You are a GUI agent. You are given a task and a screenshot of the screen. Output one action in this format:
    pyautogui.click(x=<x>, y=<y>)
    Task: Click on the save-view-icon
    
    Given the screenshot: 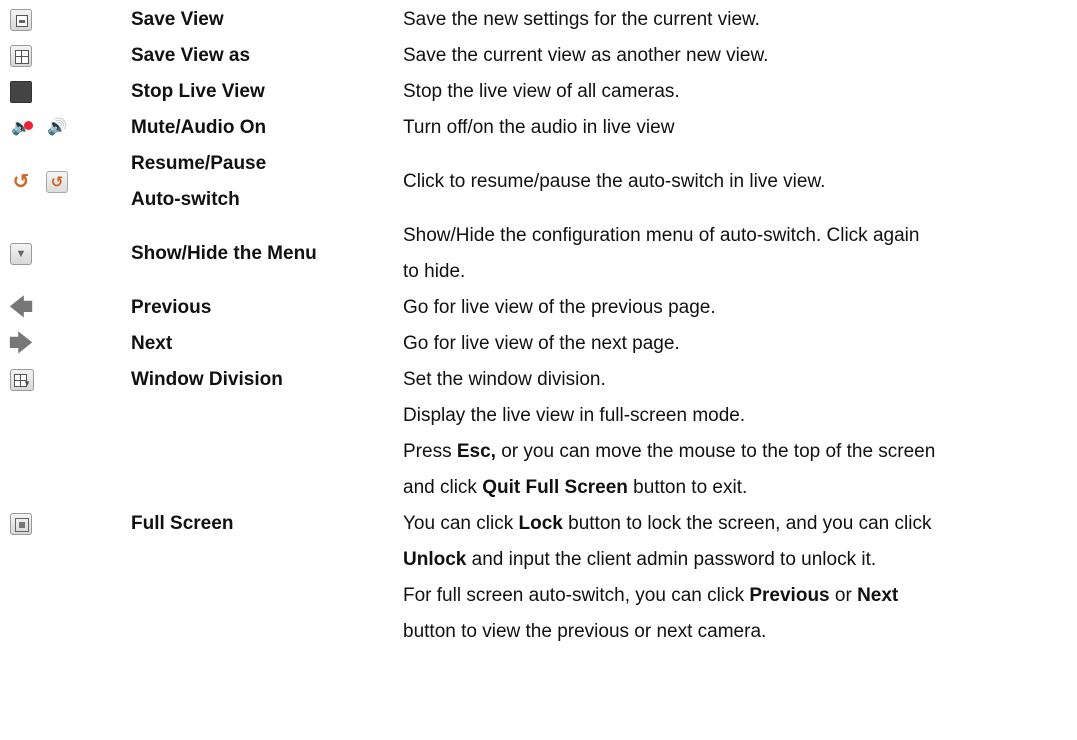 What is the action you would take?
    pyautogui.click(x=21, y=20)
    